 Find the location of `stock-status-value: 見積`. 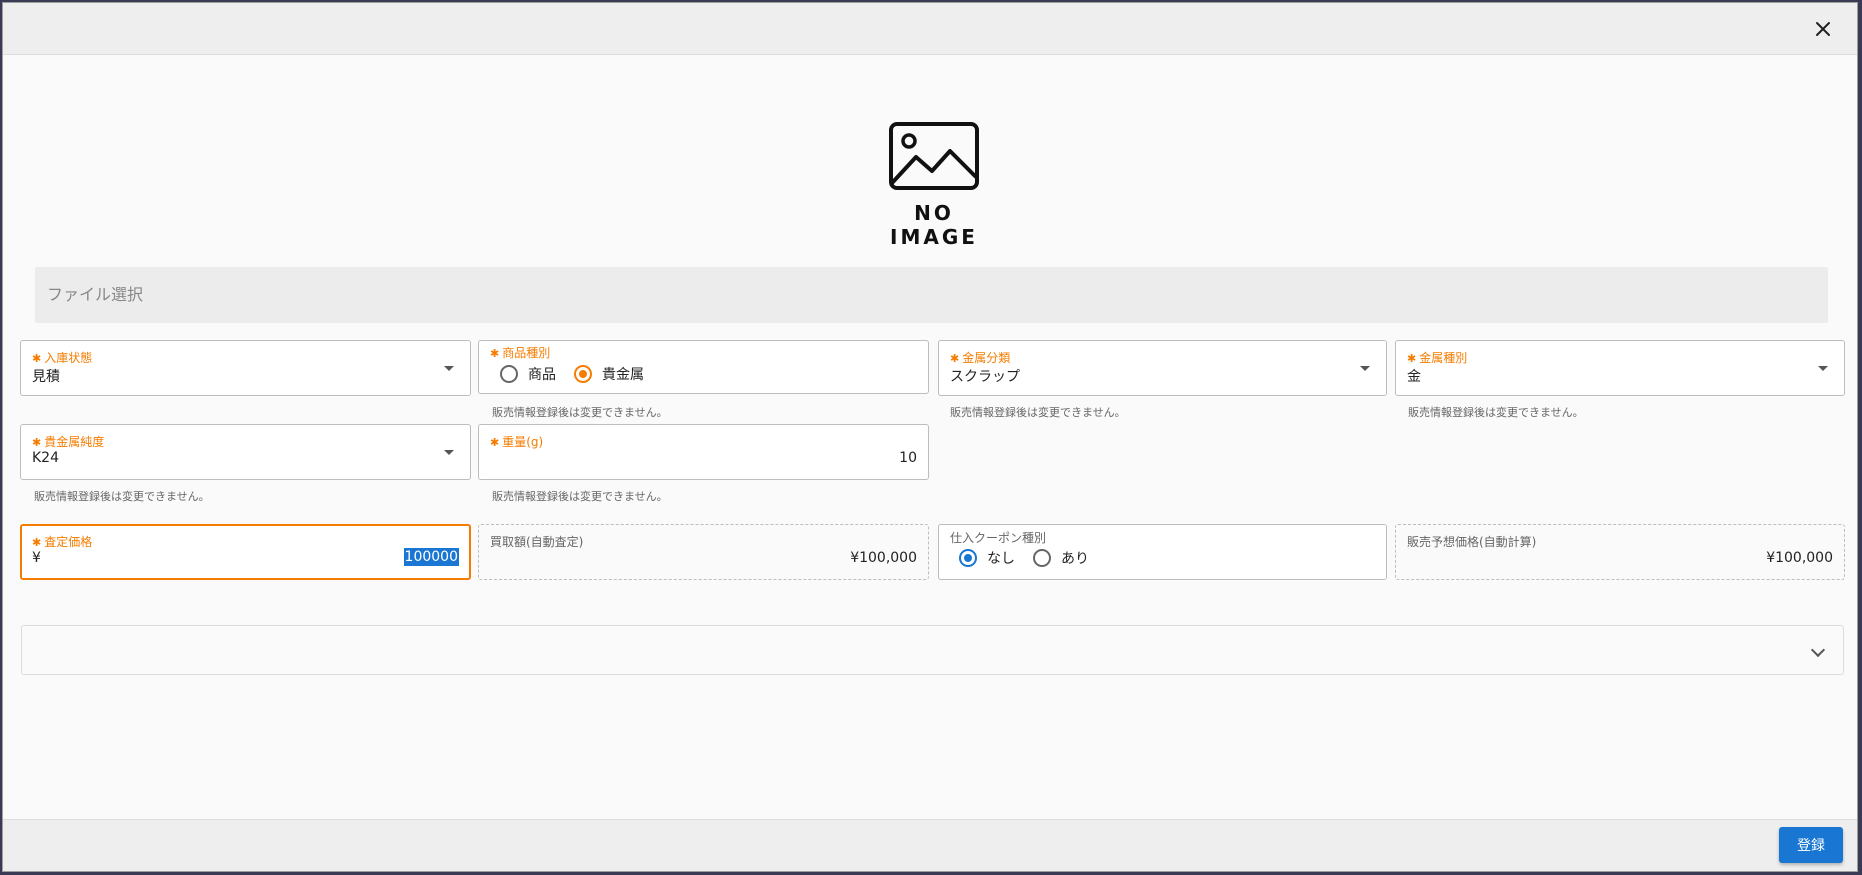

stock-status-value: 見積 is located at coordinates (46, 377).